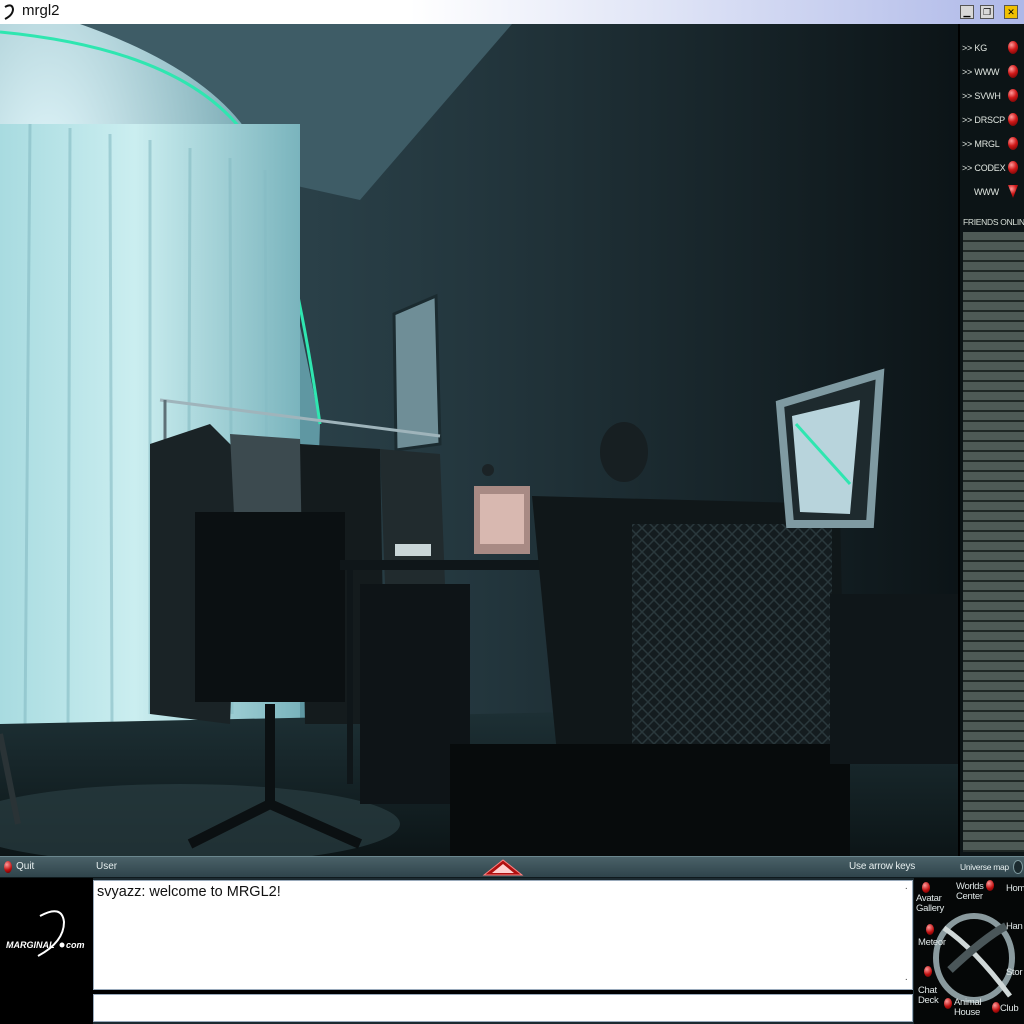 This screenshot has width=1024, height=1024. I want to click on friends-online-list, so click(993, 542).